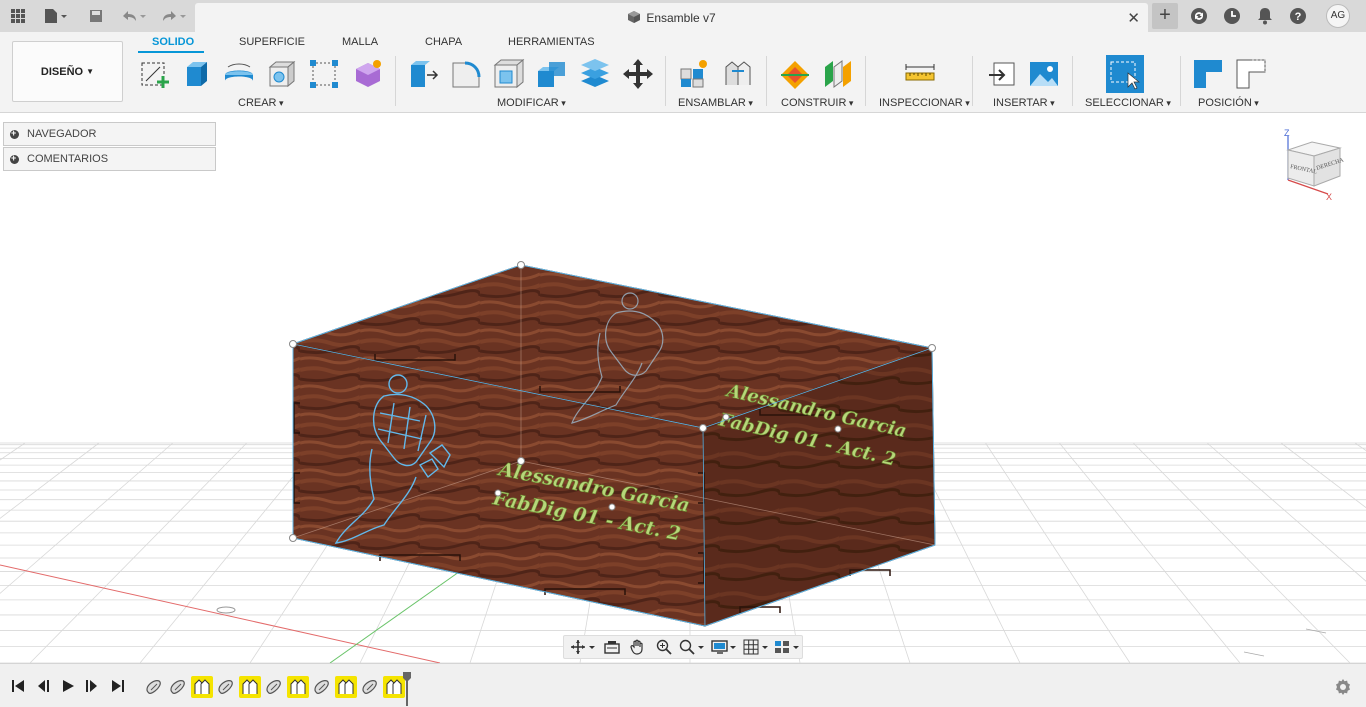 Image resolution: width=1366 pixels, height=707 pixels. Describe the element at coordinates (1313, 165) in the screenshot. I see `view-cube: Z X FRONTAL DERECHA` at that location.